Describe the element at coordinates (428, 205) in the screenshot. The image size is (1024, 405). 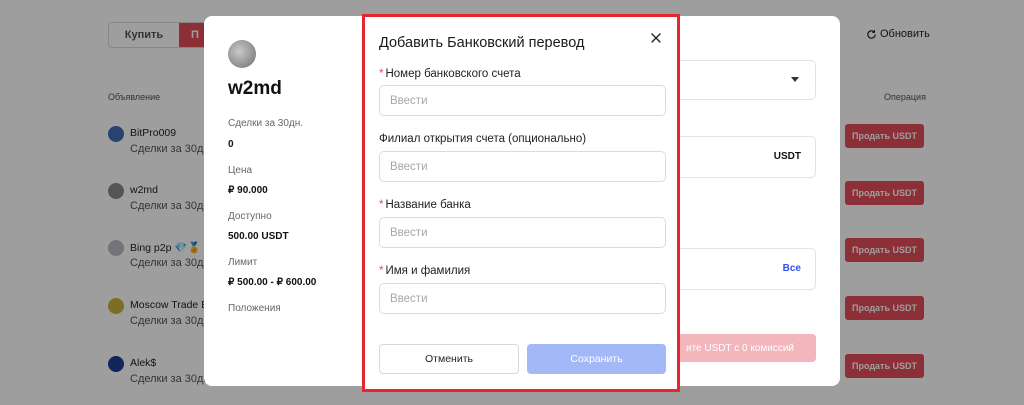
I see `bank-name-label-text: Название банка` at that location.